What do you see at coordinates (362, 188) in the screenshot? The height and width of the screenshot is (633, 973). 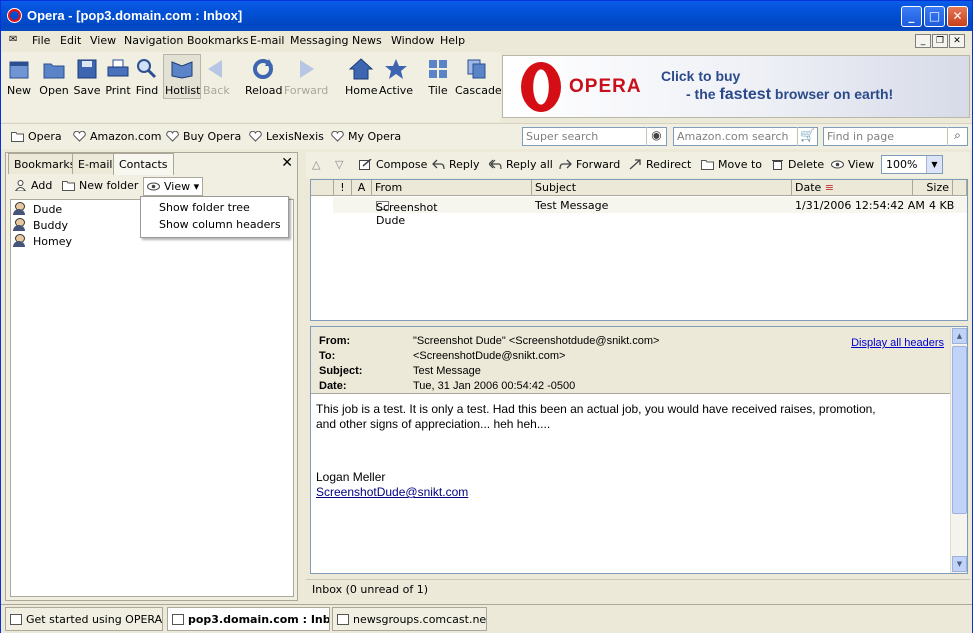 I see `column-header-attachment: A` at bounding box center [362, 188].